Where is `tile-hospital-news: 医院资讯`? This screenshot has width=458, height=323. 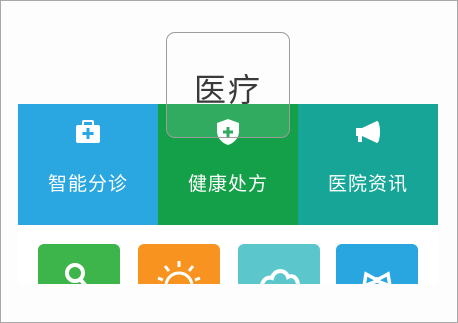 tile-hospital-news: 医院资讯 is located at coordinates (368, 164).